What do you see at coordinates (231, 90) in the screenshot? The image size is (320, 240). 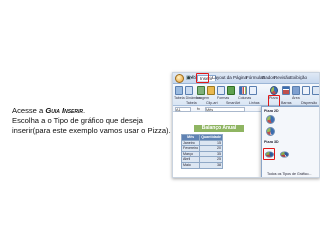 I see `smartart-icon` at bounding box center [231, 90].